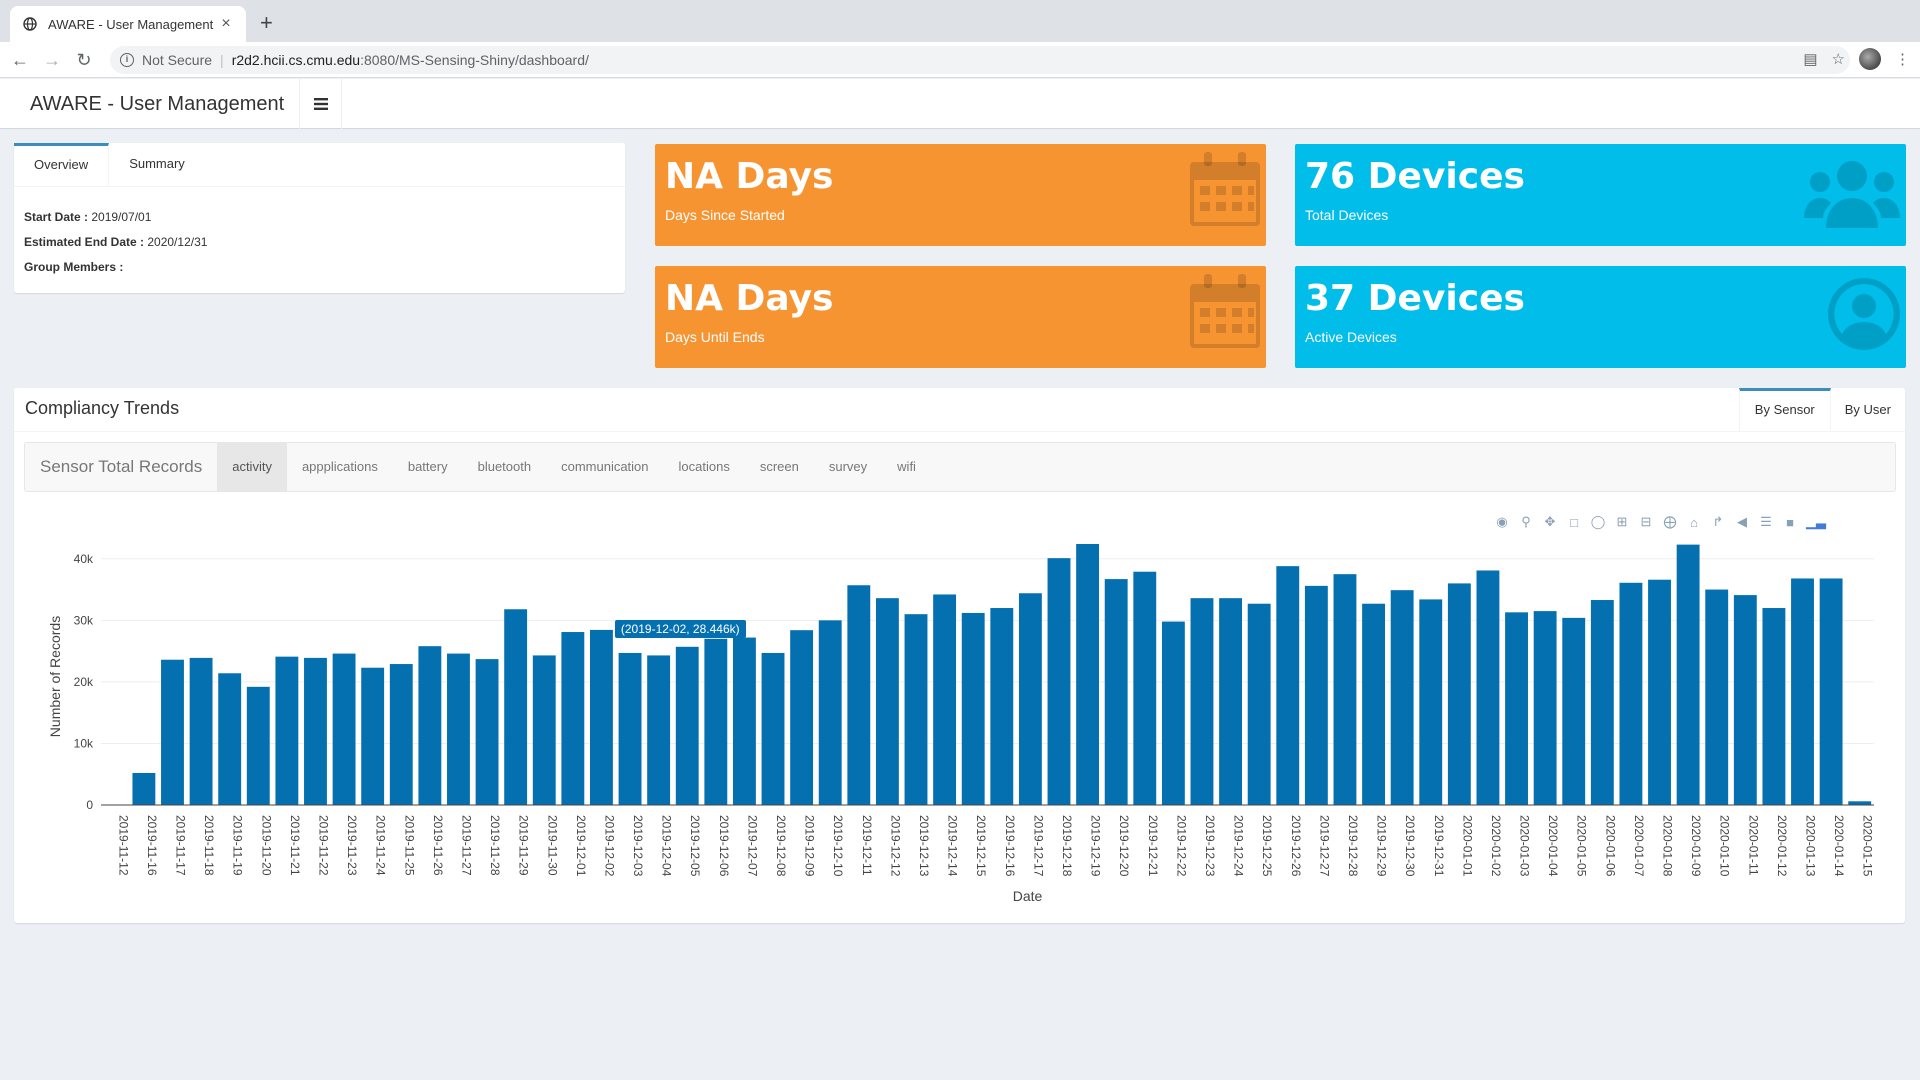  What do you see at coordinates (1753, 845) in the screenshot?
I see `x-tick-label: 2020-01-11` at bounding box center [1753, 845].